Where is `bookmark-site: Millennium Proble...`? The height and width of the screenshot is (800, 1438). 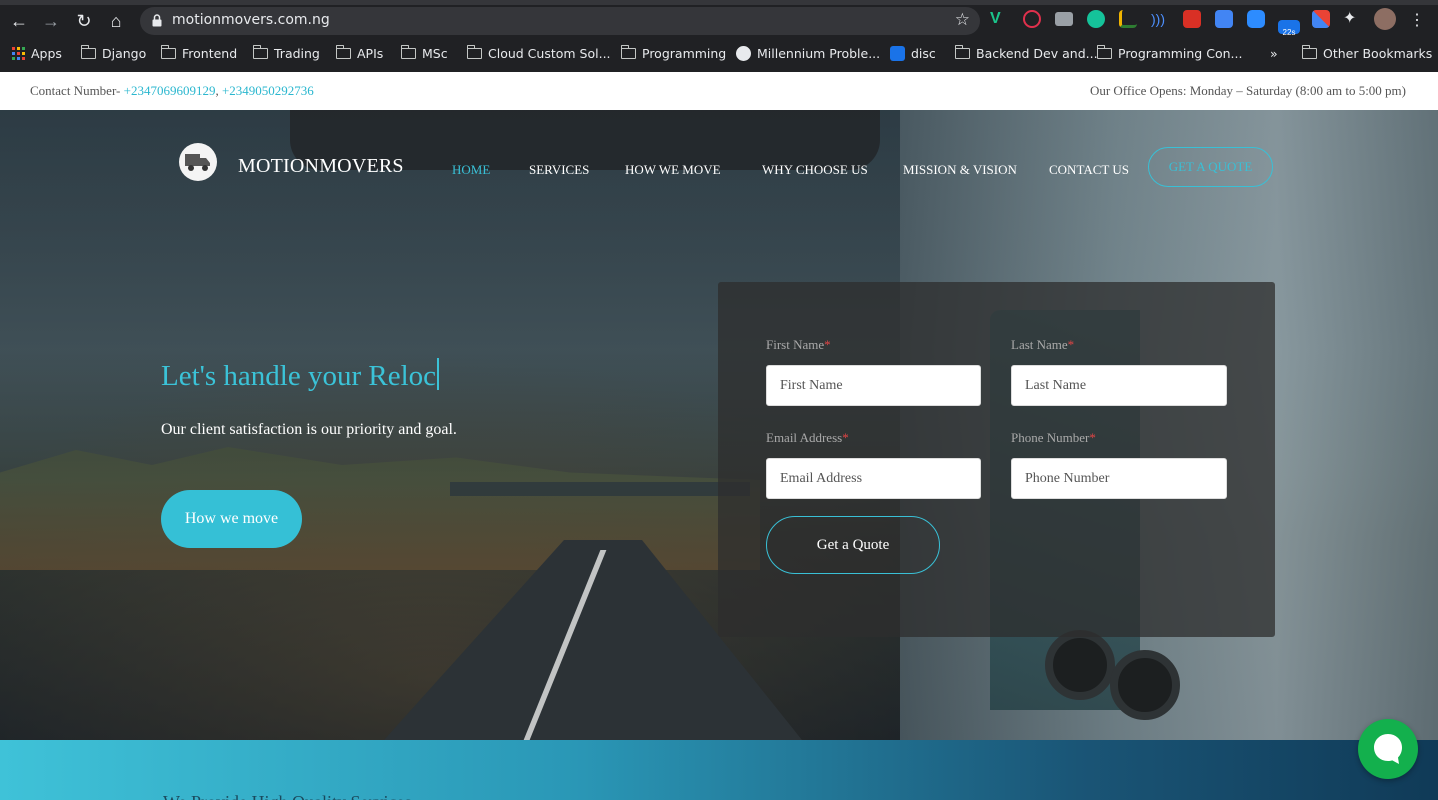 bookmark-site: Millennium Proble... is located at coordinates (808, 53).